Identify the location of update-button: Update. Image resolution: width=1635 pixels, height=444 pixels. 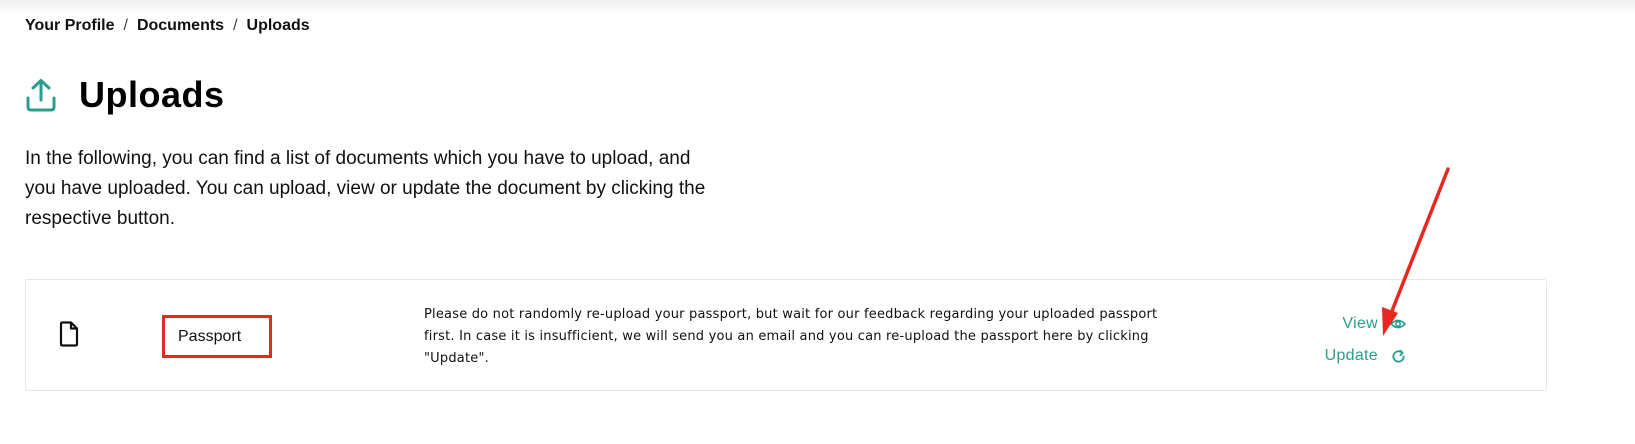
(1351, 356).